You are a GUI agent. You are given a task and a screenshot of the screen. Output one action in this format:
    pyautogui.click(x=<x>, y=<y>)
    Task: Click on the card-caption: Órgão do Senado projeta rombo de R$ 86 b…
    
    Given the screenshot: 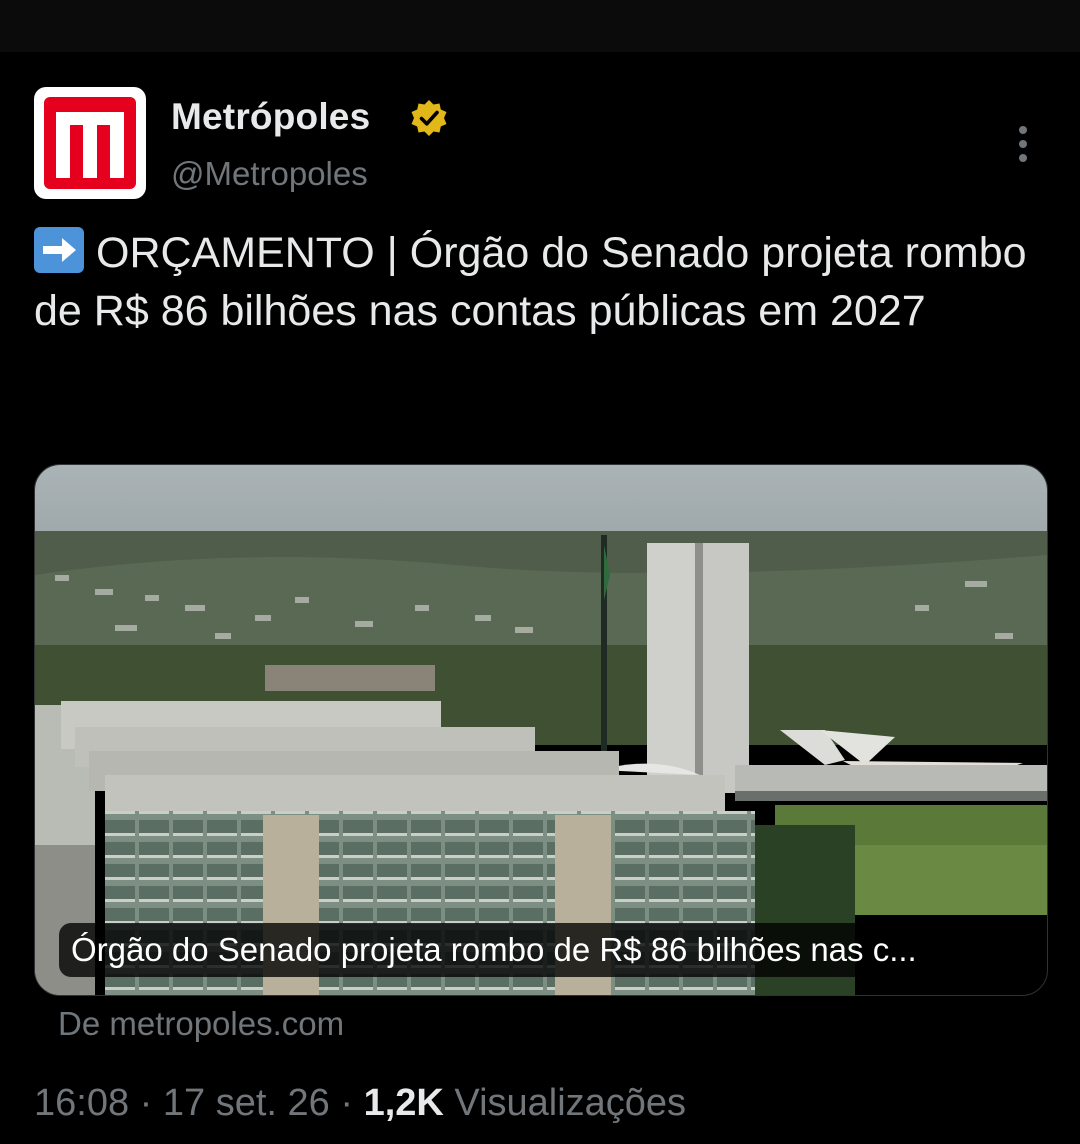 What is the action you would take?
    pyautogui.click(x=541, y=950)
    